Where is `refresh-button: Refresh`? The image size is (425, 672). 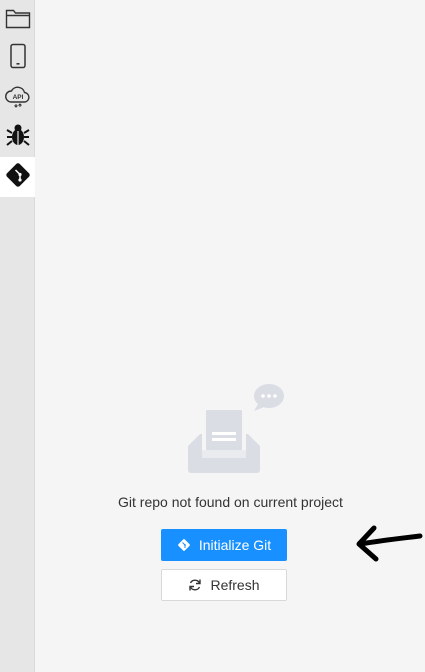
refresh-button: Refresh is located at coordinates (224, 585).